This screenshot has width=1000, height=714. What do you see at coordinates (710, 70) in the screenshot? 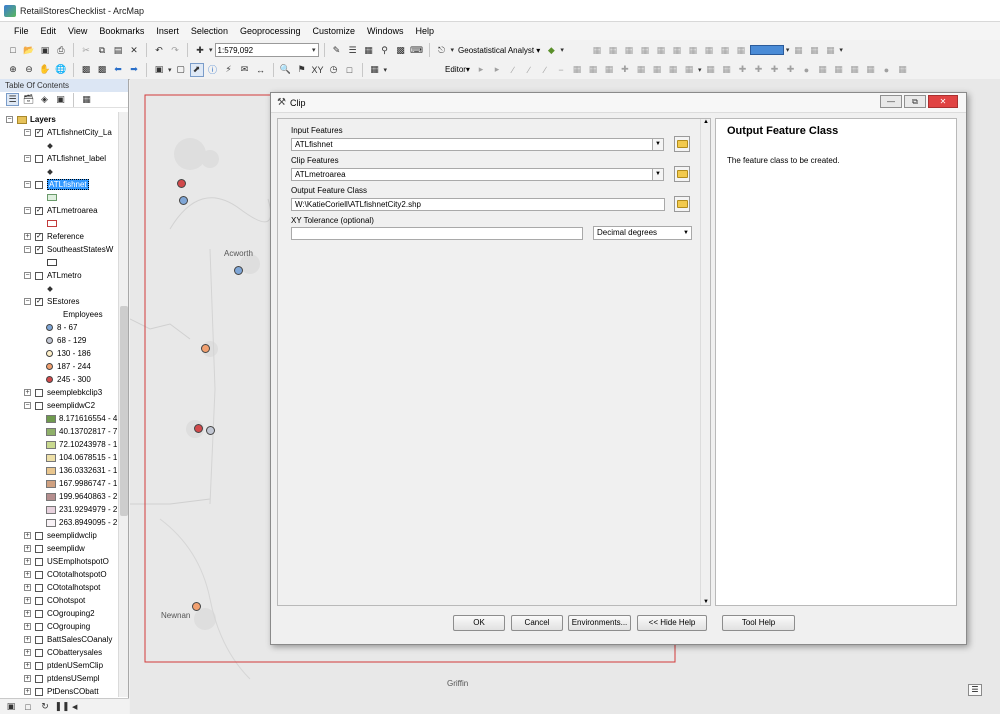
I see `georef-1-icon: ▦` at bounding box center [710, 70].